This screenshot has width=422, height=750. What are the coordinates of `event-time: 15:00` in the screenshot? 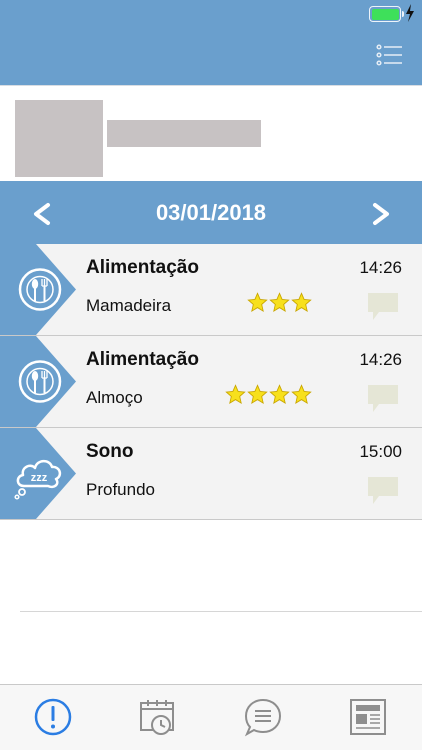 It's located at (380, 451).